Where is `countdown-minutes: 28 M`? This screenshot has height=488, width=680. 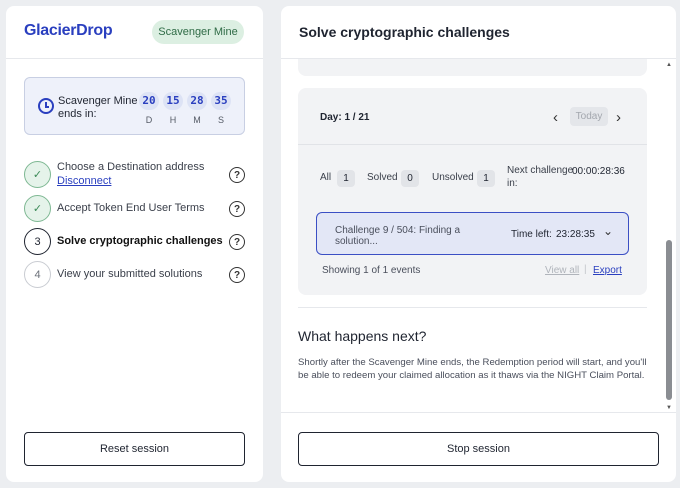 countdown-minutes: 28 M is located at coordinates (197, 108).